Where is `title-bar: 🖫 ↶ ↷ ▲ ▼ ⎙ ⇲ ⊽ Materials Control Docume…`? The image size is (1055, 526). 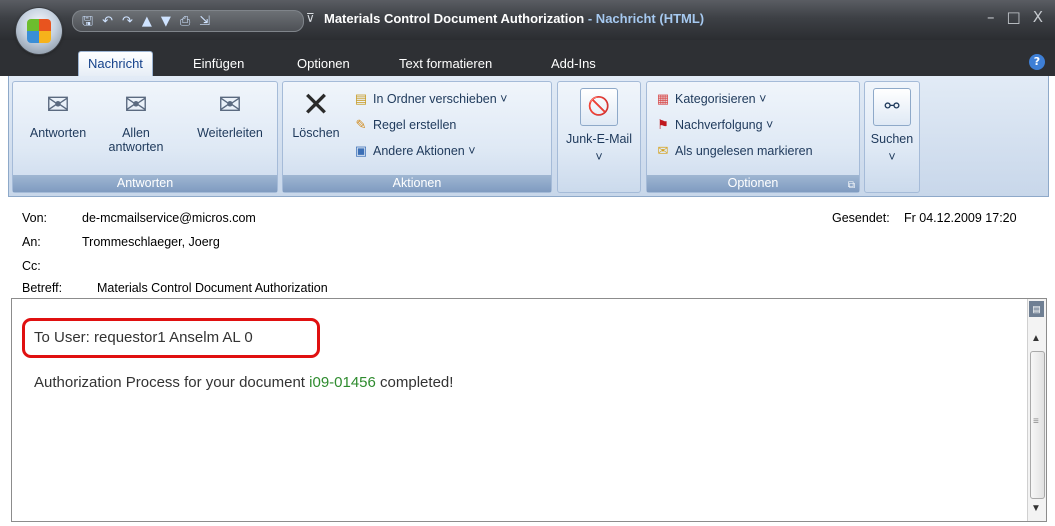
title-bar: 🖫 ↶ ↷ ▲ ▼ ⎙ ⇲ ⊽ Materials Control Docume… is located at coordinates (527, 20).